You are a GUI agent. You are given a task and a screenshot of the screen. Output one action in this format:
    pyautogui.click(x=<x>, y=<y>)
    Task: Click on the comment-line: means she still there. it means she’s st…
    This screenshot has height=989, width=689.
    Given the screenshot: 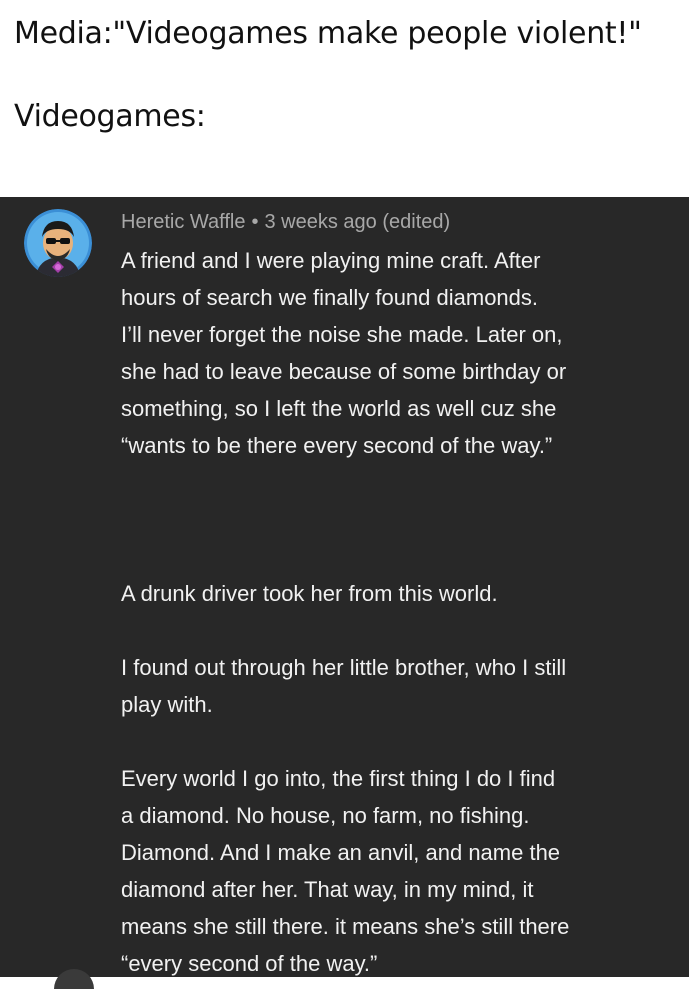 What is the action you would take?
    pyautogui.click(x=345, y=926)
    